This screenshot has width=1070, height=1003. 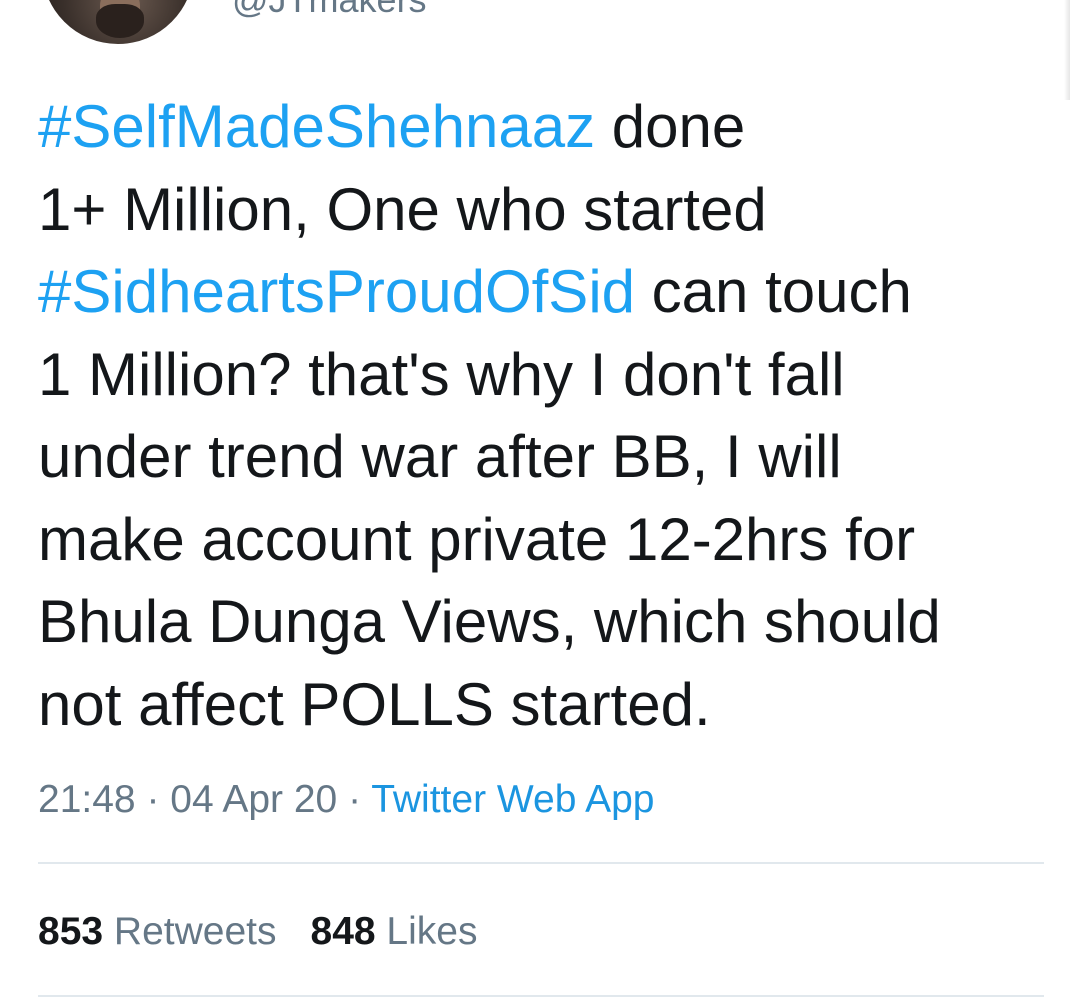 I want to click on tweet-stats: 853 Retweets 848 Likes, so click(x=257, y=932).